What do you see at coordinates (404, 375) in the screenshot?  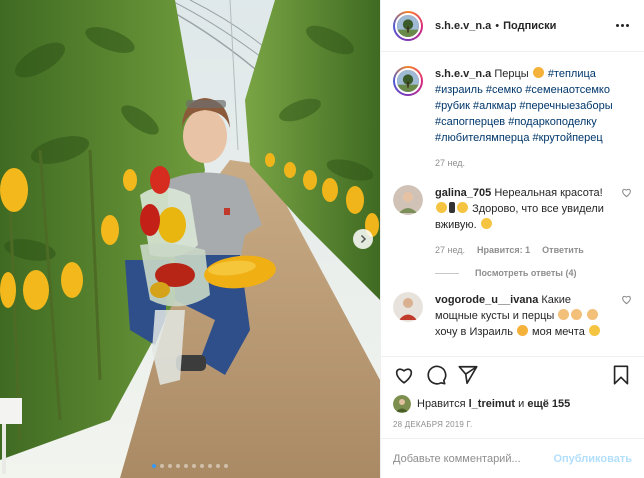 I see `like-heart-icon` at bounding box center [404, 375].